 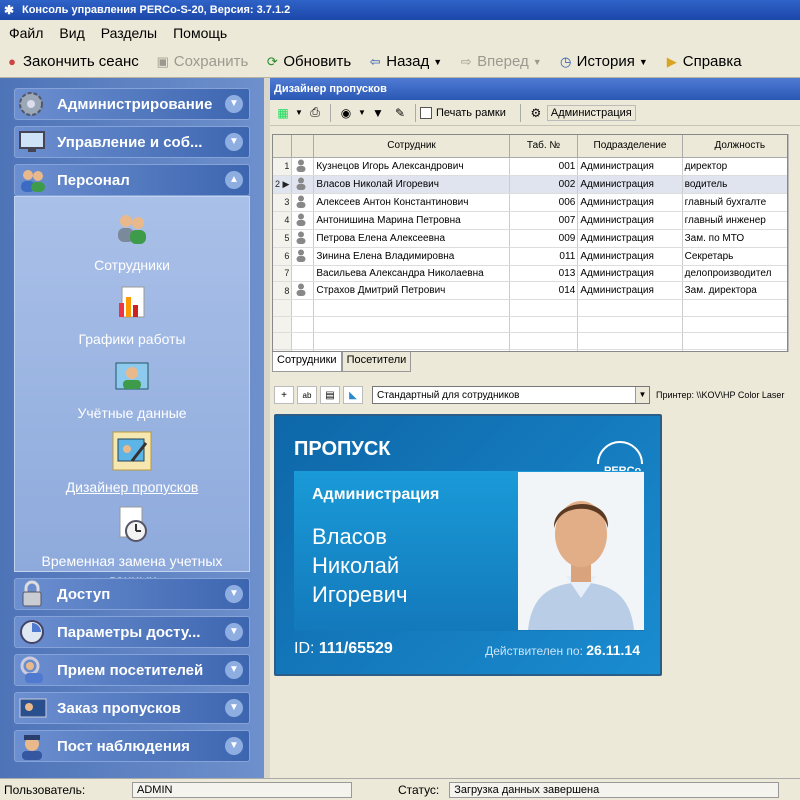 What do you see at coordinates (132, 180) in the screenshot?
I see `nav-section-personnel: Персонал ▲` at bounding box center [132, 180].